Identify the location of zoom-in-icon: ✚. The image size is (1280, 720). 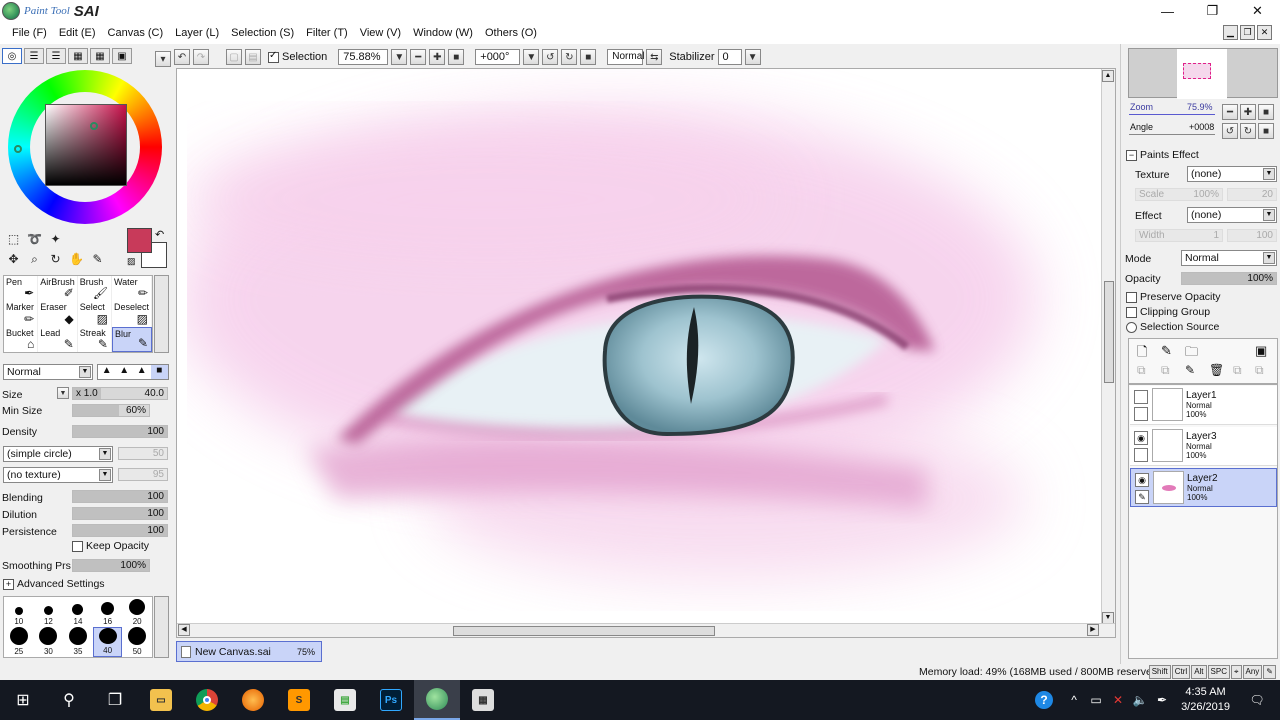
(437, 57).